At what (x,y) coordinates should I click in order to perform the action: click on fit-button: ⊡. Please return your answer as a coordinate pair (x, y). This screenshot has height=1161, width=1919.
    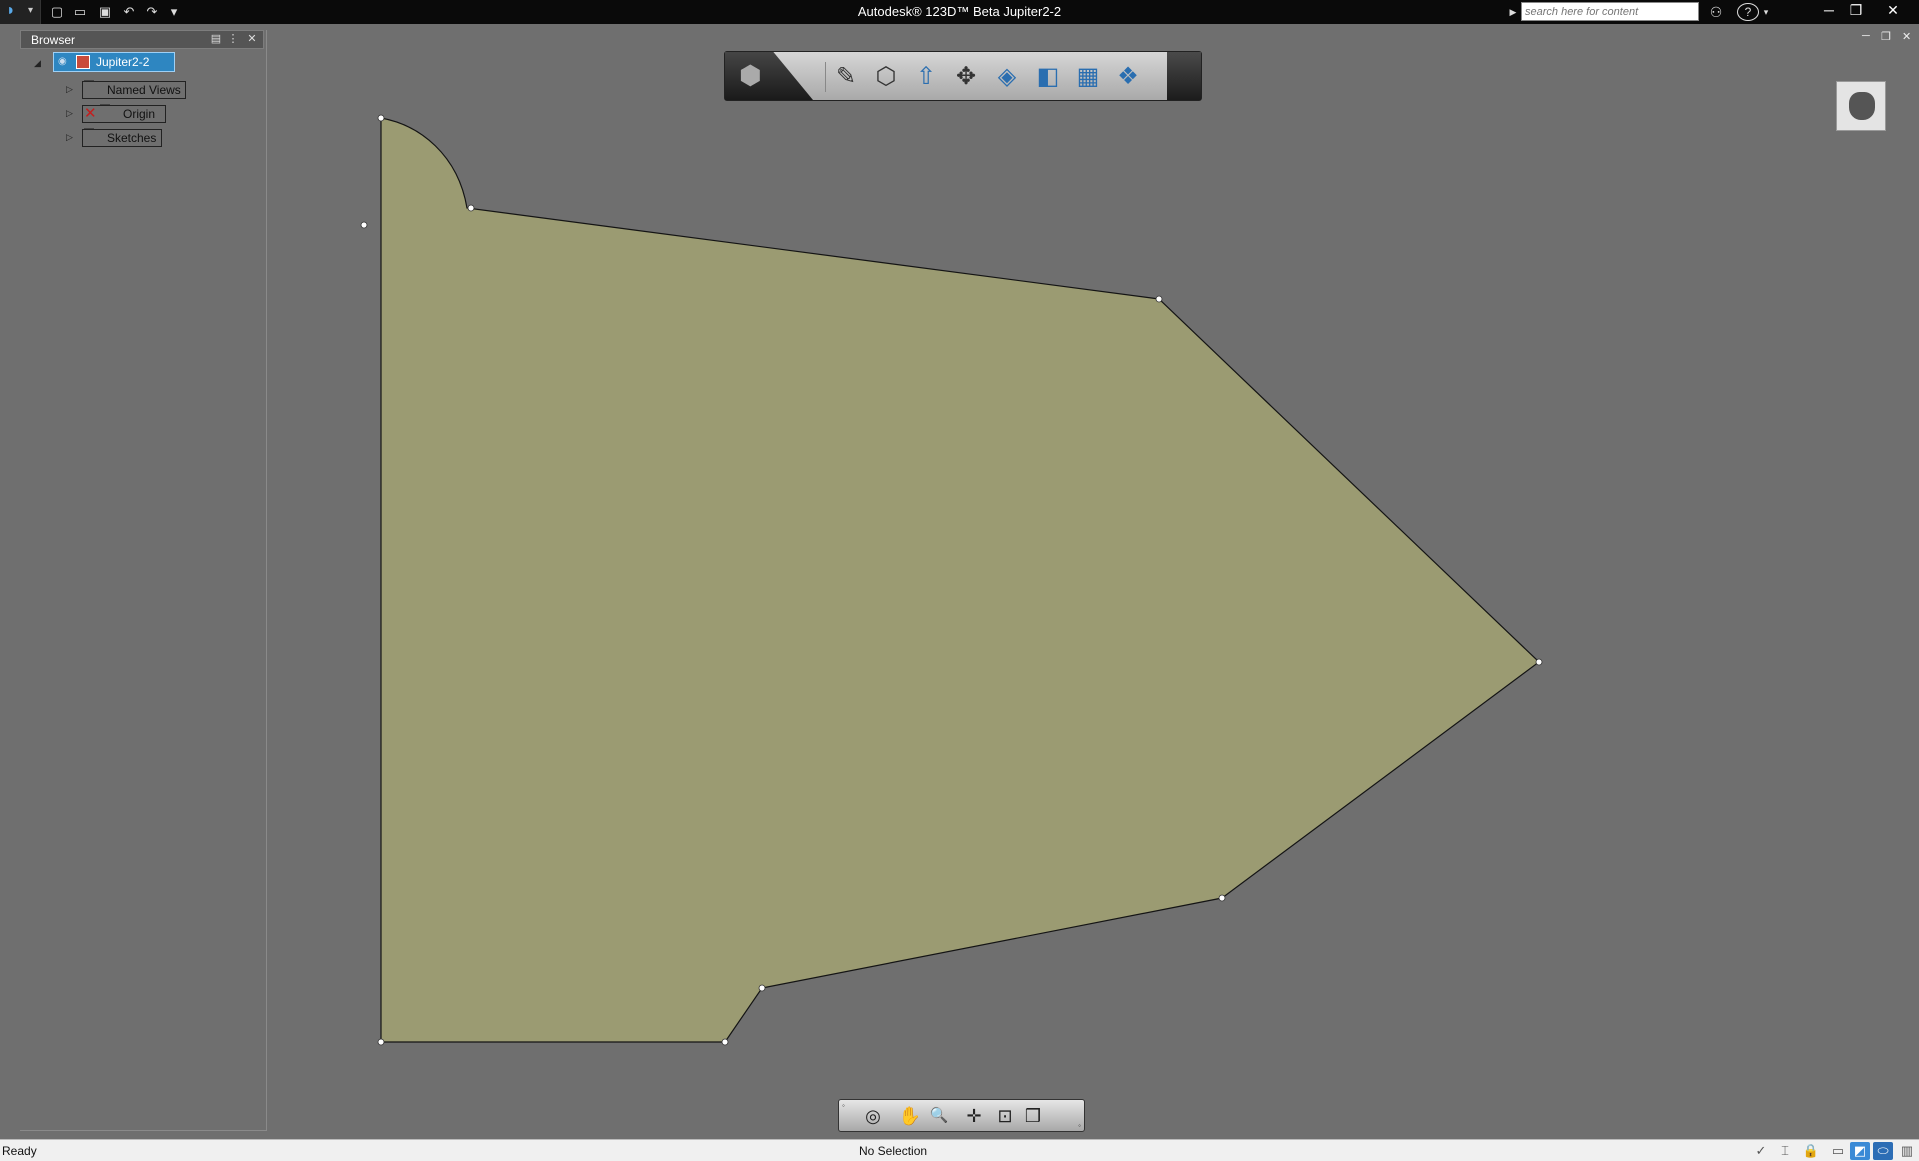
    Looking at the image, I should click on (1005, 1116).